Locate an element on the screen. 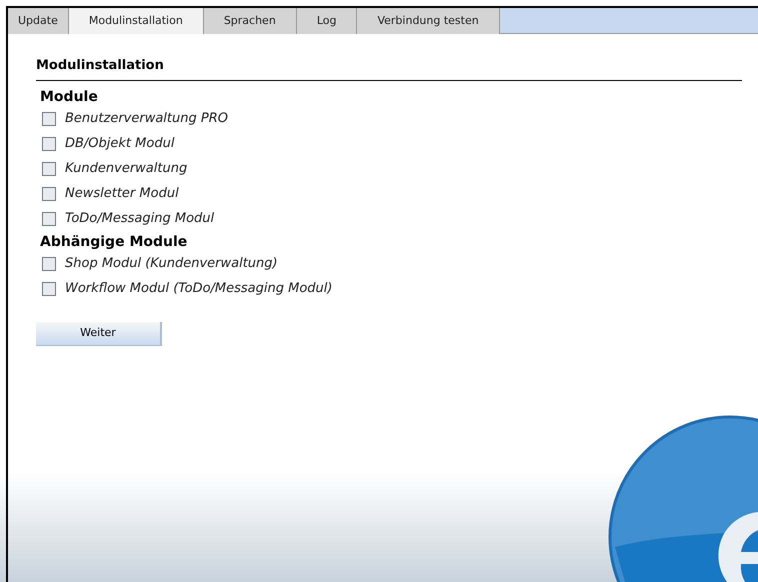 This screenshot has width=758, height=582. checkbox-label: Shop Modul (Kundenverwaltung) is located at coordinates (171, 264).